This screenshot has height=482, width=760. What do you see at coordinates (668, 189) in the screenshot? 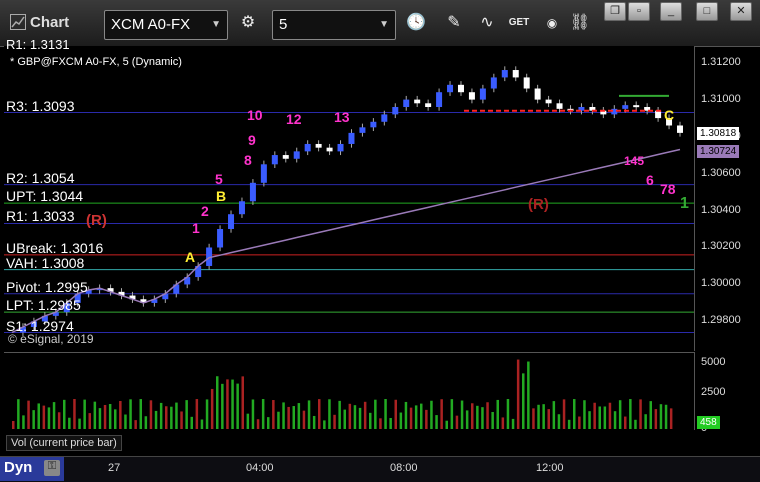
I see `marker-78: 78` at bounding box center [668, 189].